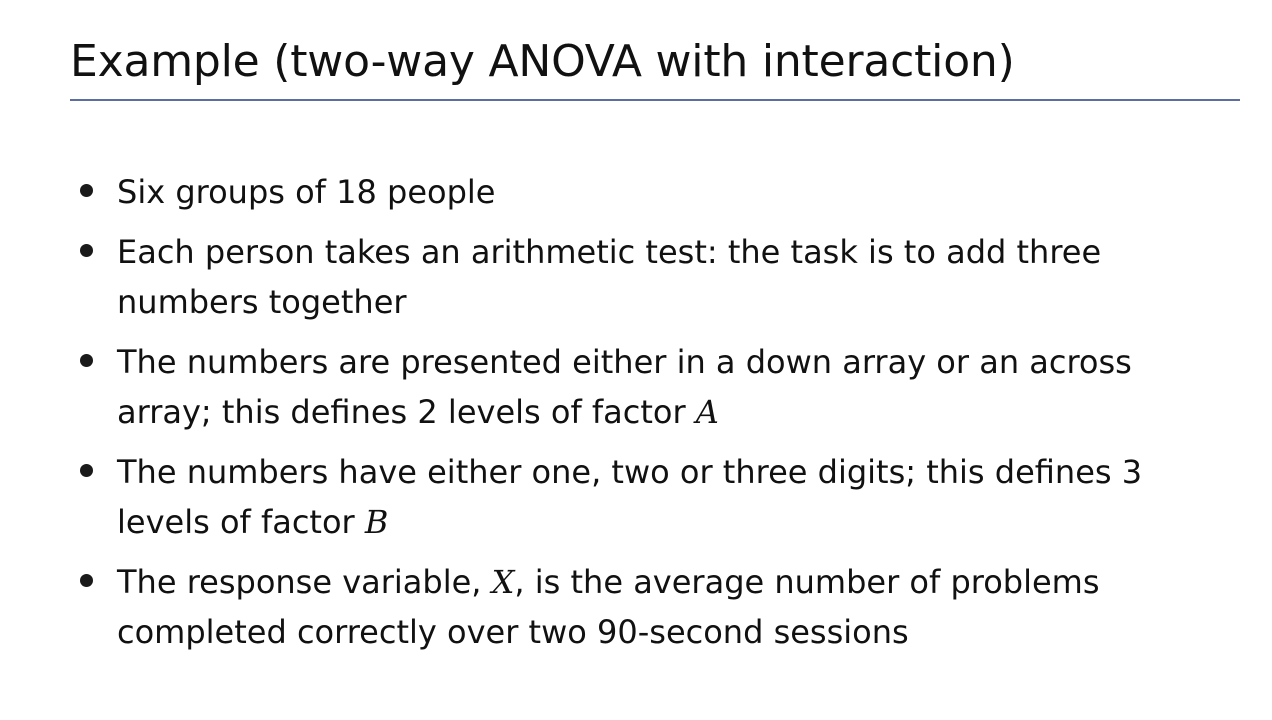 The image size is (1272, 720). What do you see at coordinates (640, 192) in the screenshot?
I see `bullet-item: Six groups of 18 people` at bounding box center [640, 192].